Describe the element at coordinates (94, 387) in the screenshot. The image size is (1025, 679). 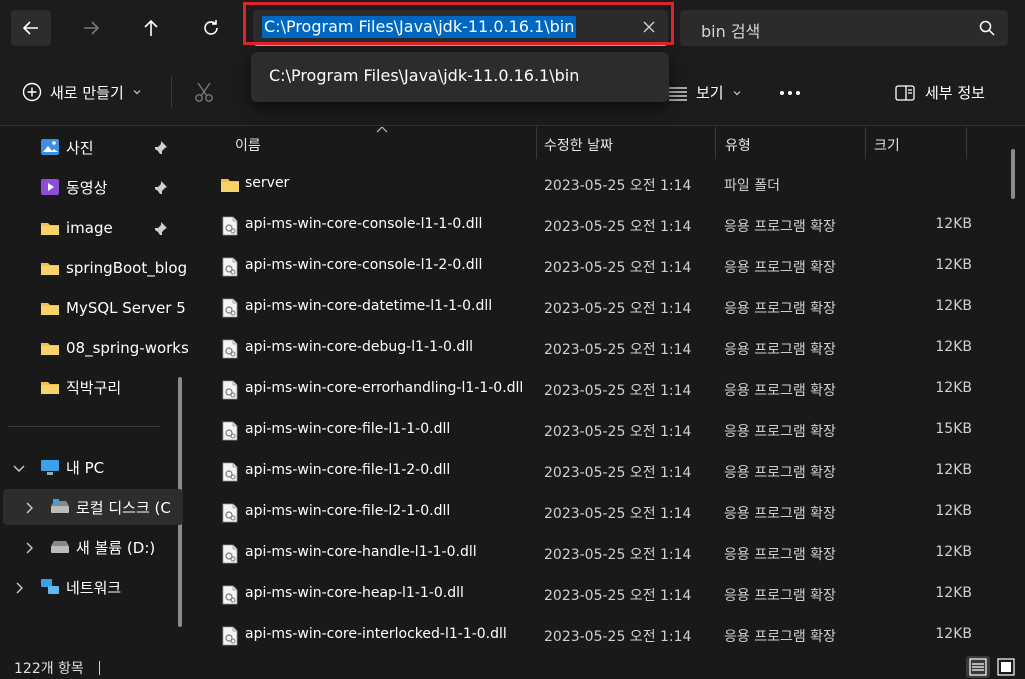
I see `sidebar-item-label: 직박구리` at that location.